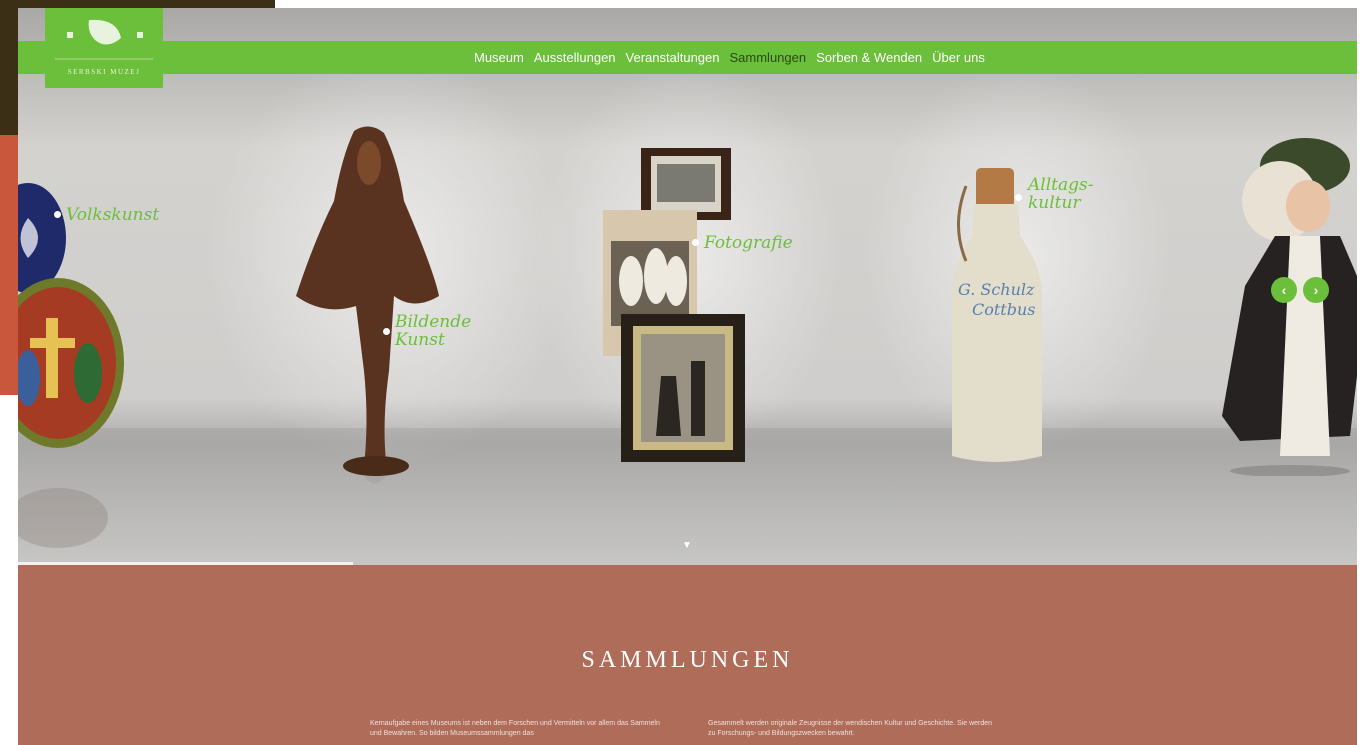  What do you see at coordinates (676, 306) in the screenshot?
I see `framed-photographs-image` at bounding box center [676, 306].